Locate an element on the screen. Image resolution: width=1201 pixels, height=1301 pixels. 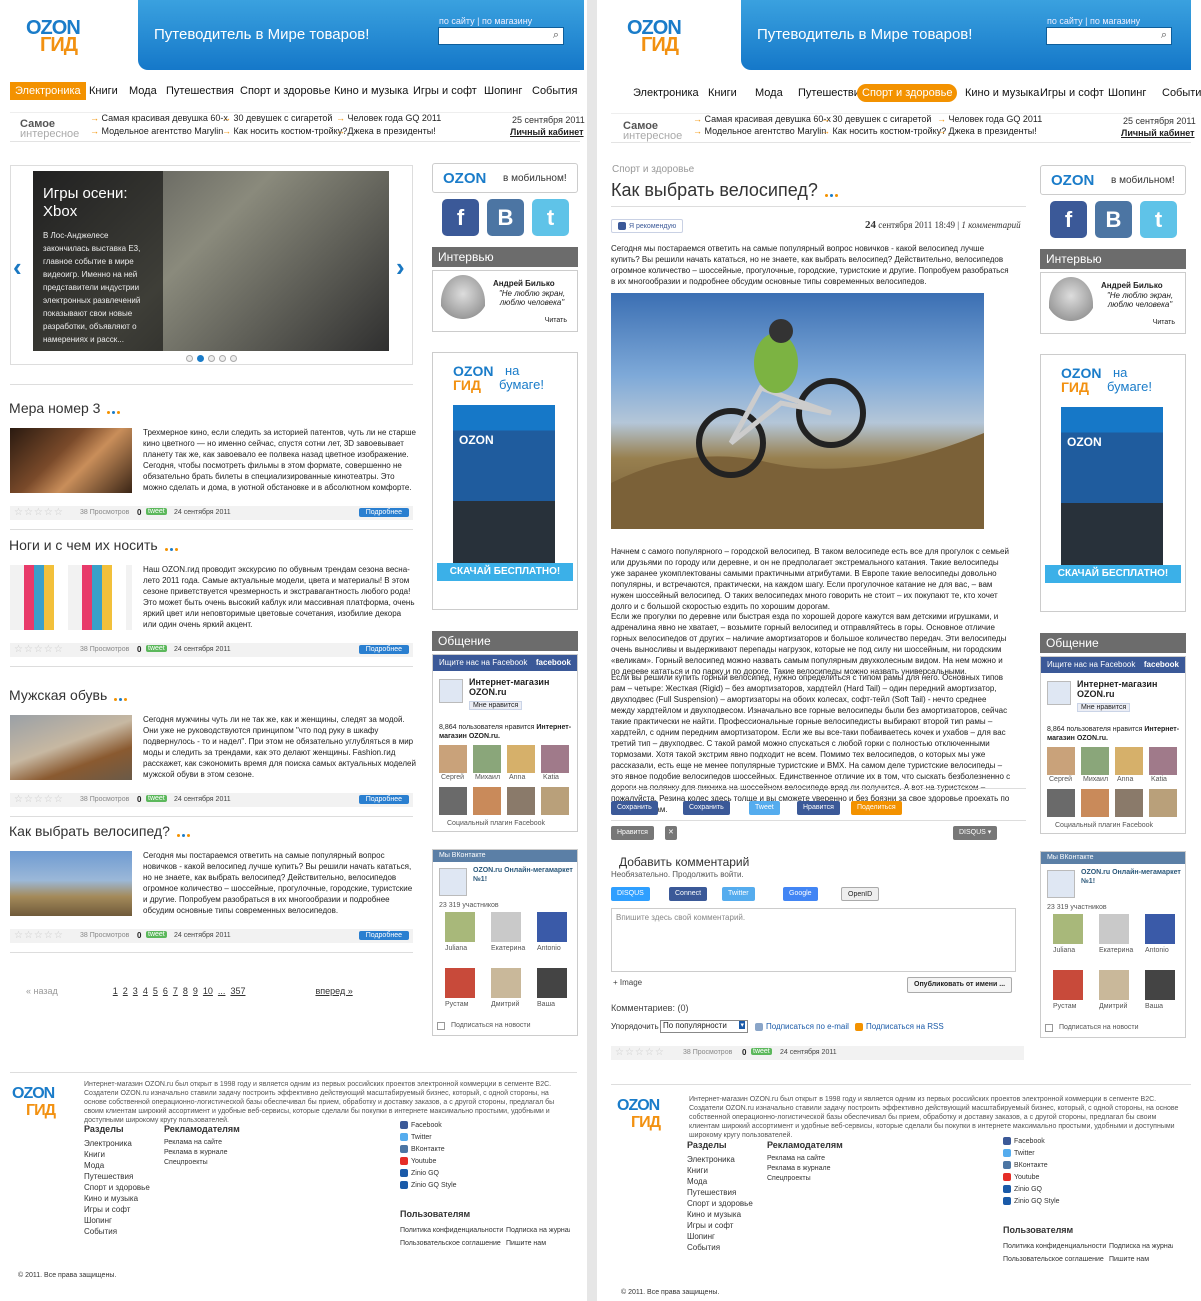
strip-link: Самая красивая девушка 60-х is located at coordinates (159, 118).